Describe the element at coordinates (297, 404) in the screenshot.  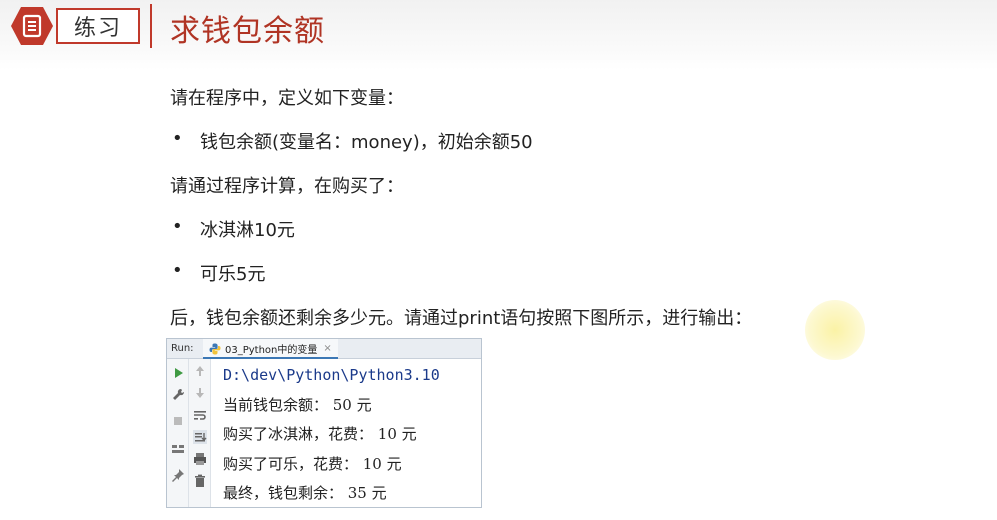
I see `console-line: 当前钱包余额： 50 元` at that location.